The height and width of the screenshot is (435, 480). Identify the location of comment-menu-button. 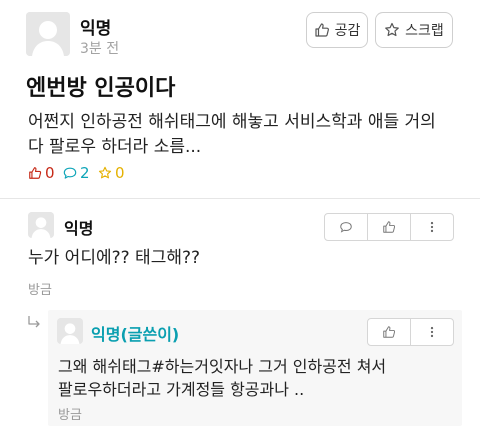
(432, 227).